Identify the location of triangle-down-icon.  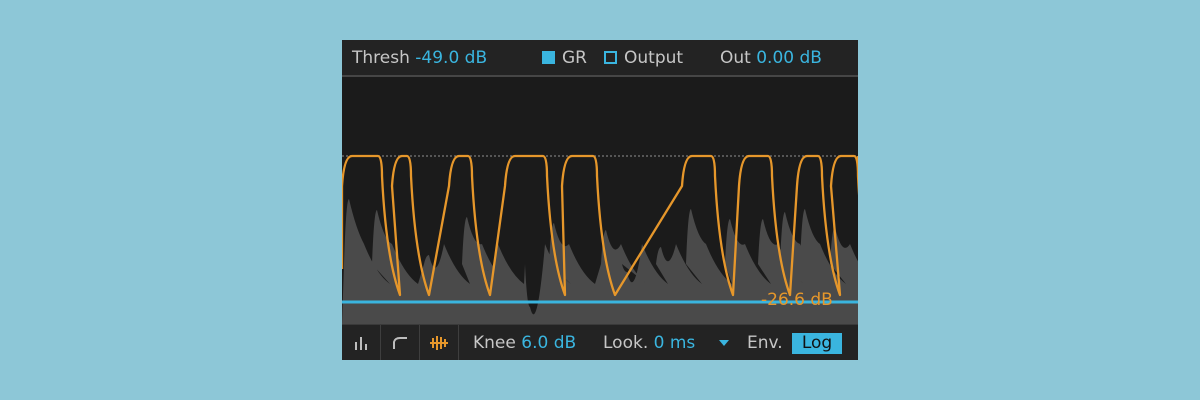
(724, 343).